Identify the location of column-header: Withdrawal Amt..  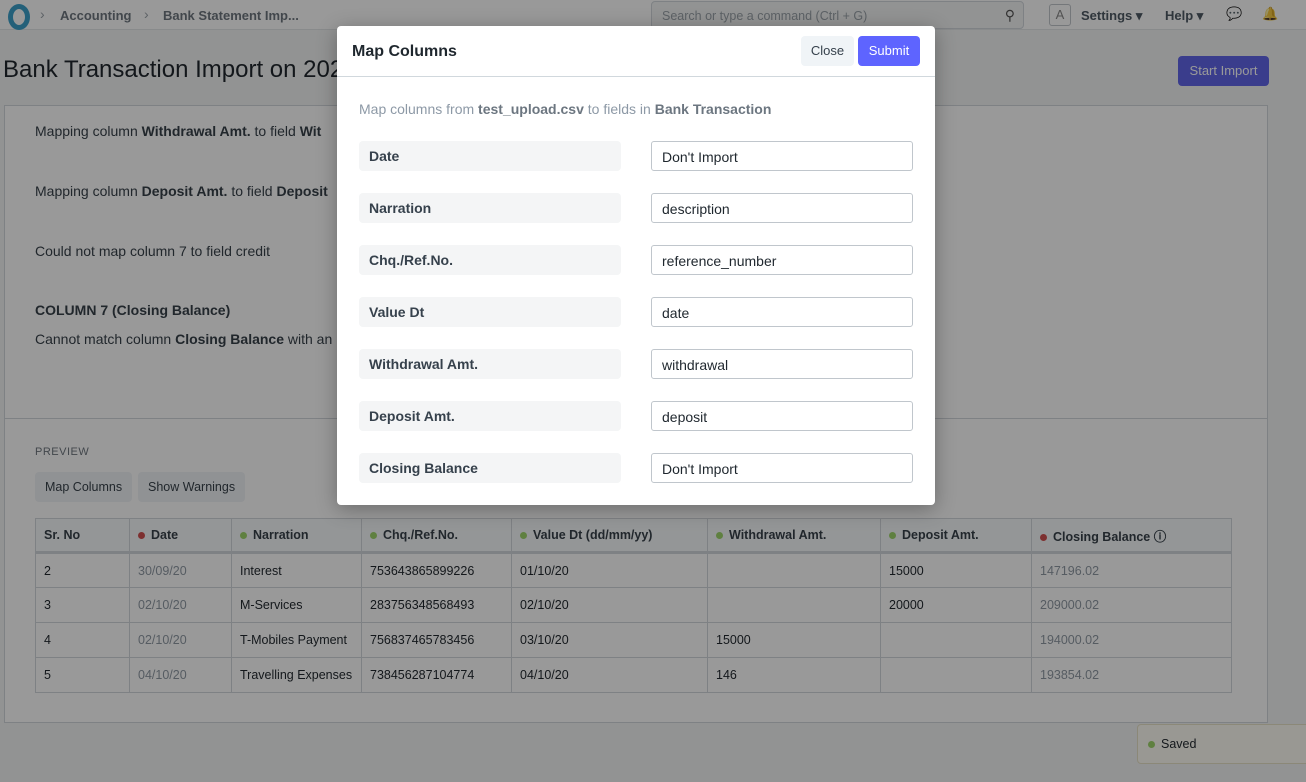
(794, 536).